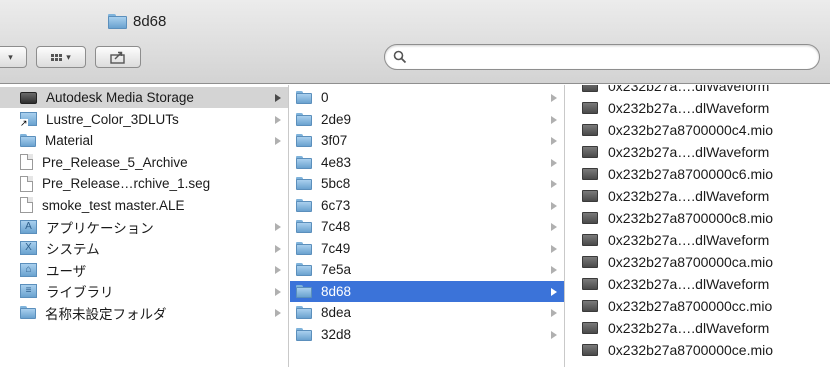 Image resolution: width=830 pixels, height=367 pixels. Describe the element at coordinates (100, 228) in the screenshot. I see `list-item-label: アプリケーション` at that location.